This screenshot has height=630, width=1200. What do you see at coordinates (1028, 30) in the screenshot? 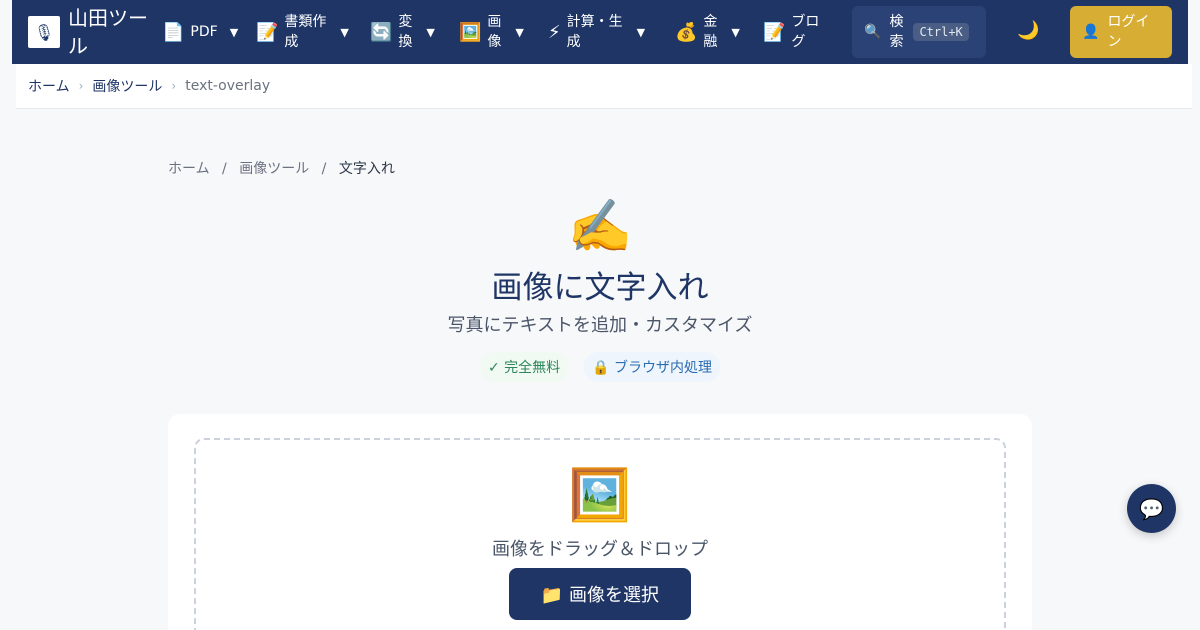
I see `theme-toggle-icon: 🌙` at bounding box center [1028, 30].